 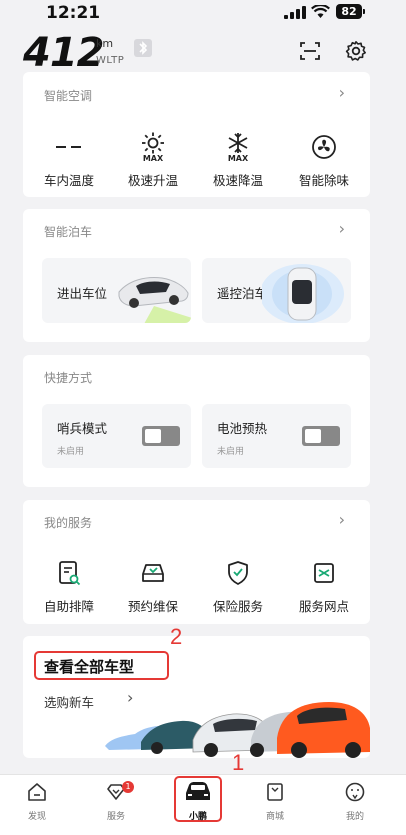 I want to click on scan-icon, so click(x=310, y=51).